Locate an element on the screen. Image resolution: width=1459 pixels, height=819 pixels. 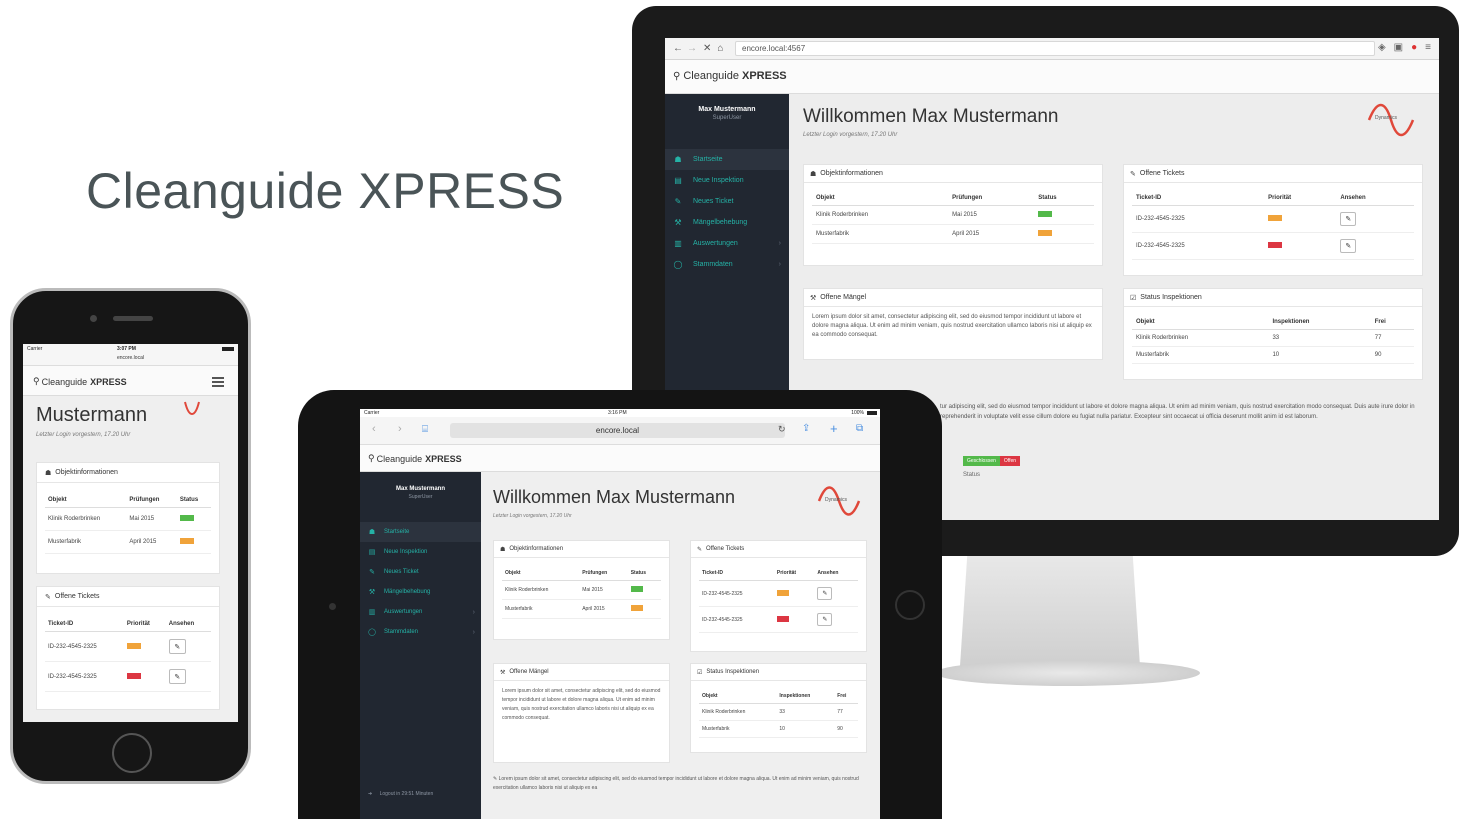
sidebar-user-name: Max Mustermann is located at coordinates (420, 489).